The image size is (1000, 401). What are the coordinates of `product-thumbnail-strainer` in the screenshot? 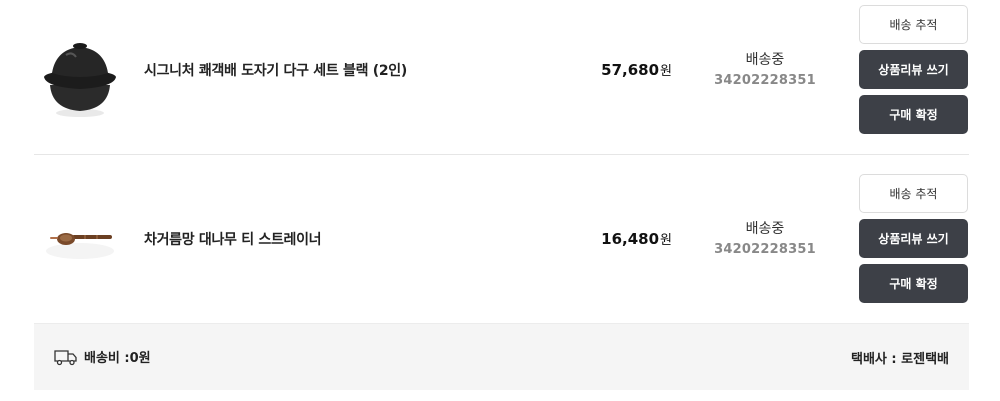 It's located at (80, 239).